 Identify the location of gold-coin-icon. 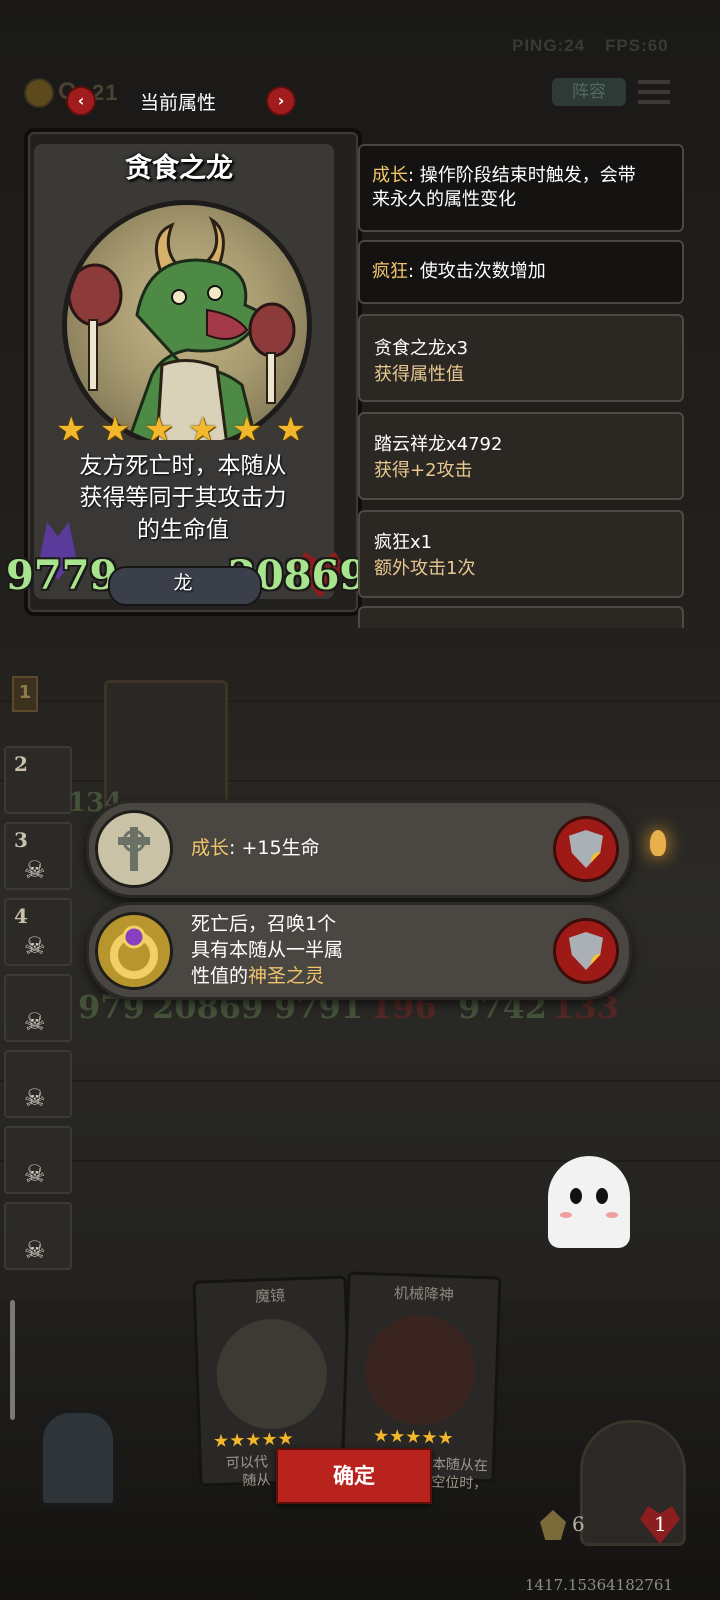
(39, 93).